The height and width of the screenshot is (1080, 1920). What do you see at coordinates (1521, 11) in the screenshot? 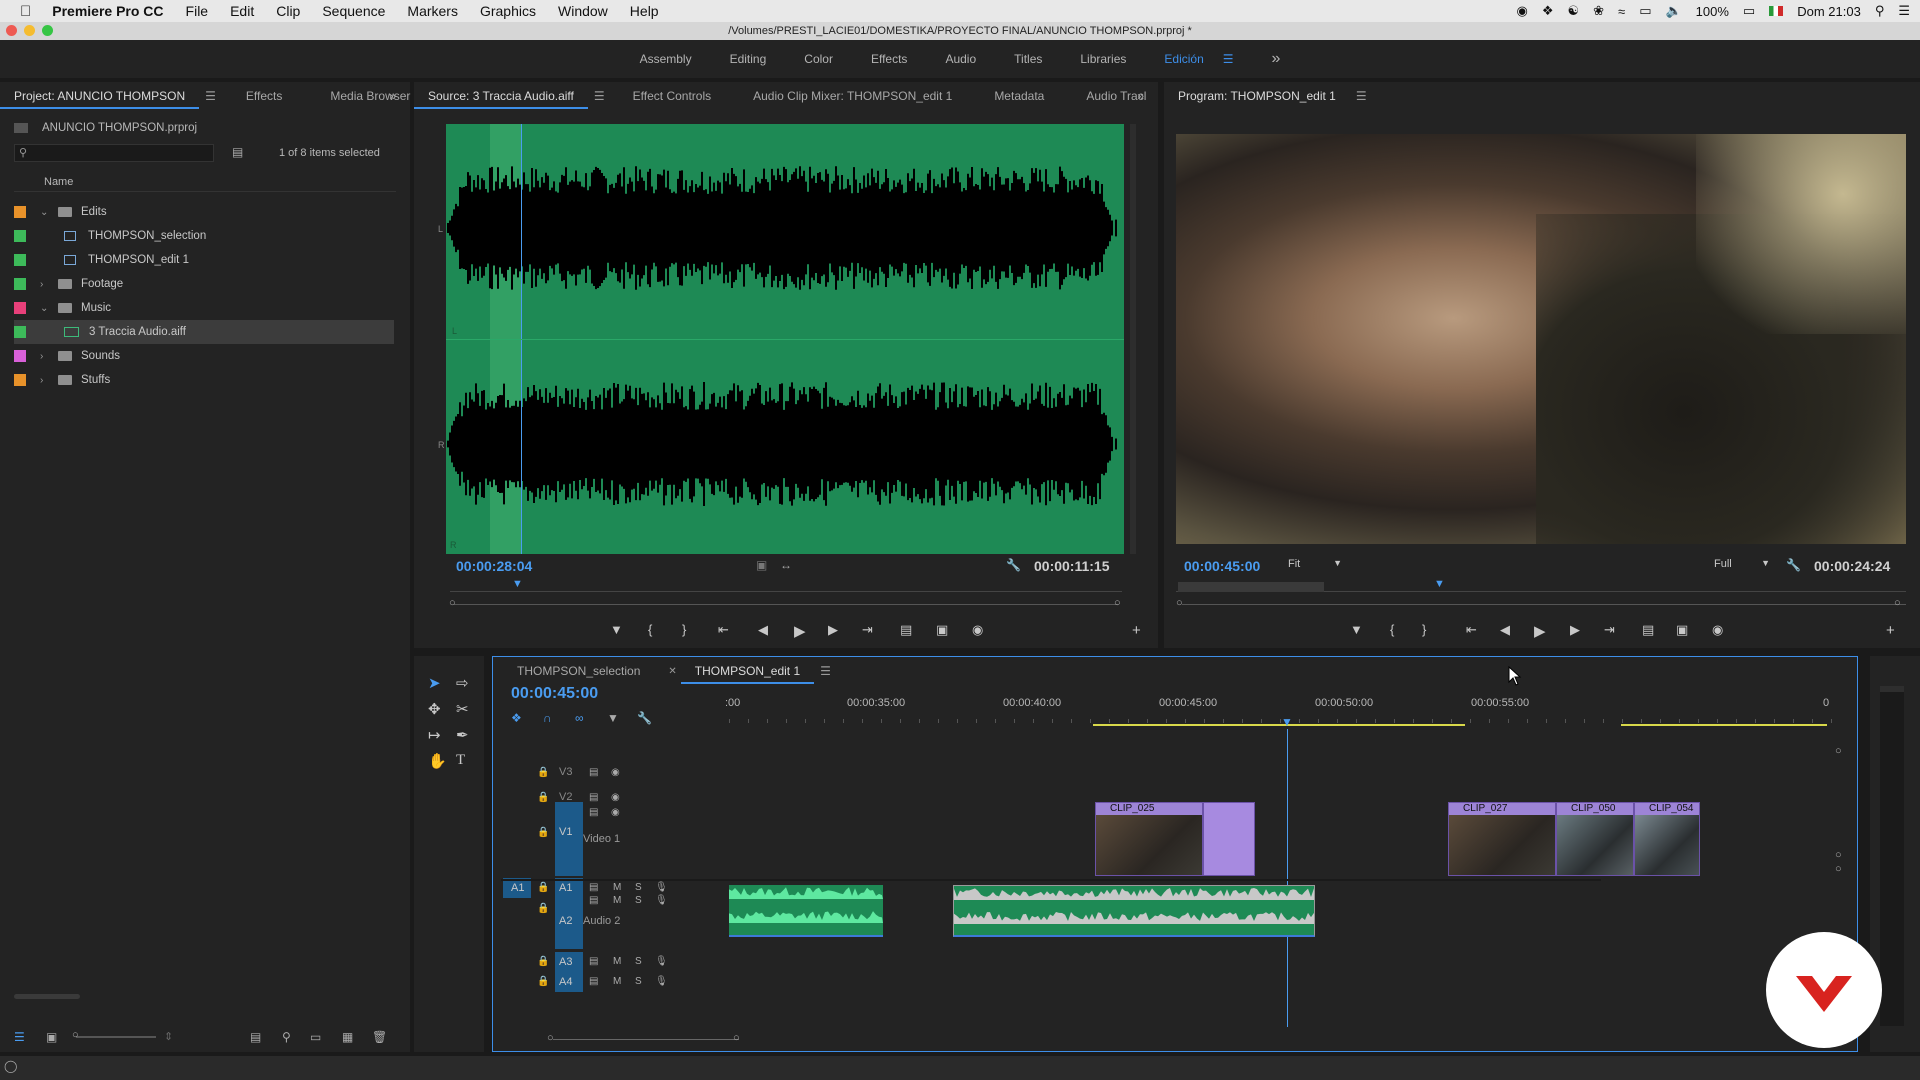
I see `record-icon: ◉` at bounding box center [1521, 11].